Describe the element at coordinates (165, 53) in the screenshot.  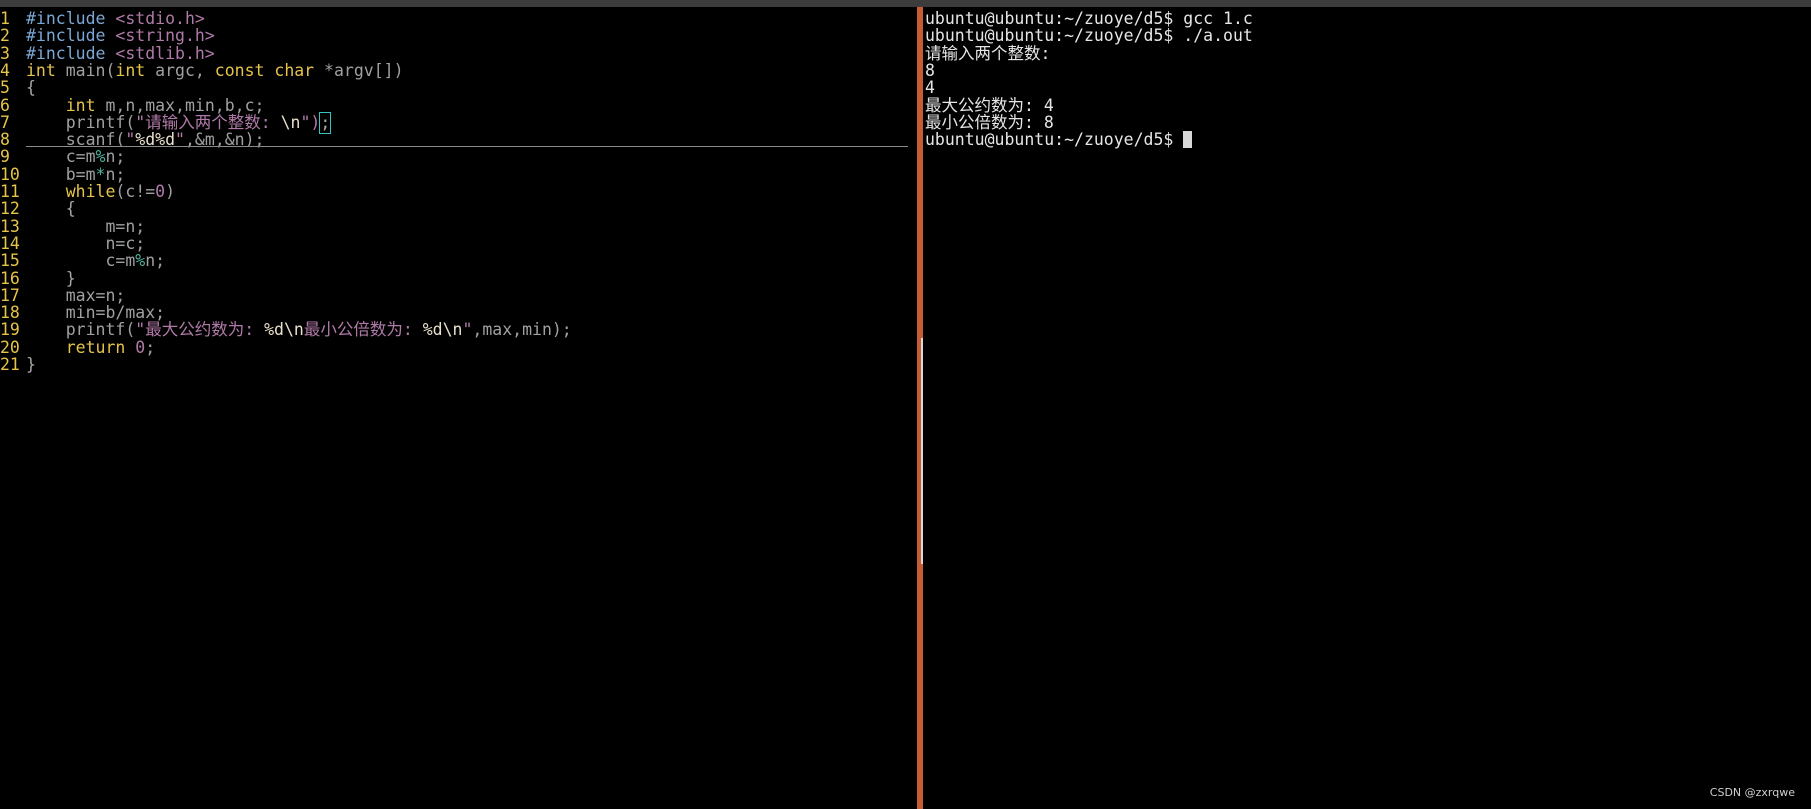
I see `code-token: <stdlib.h>` at that location.